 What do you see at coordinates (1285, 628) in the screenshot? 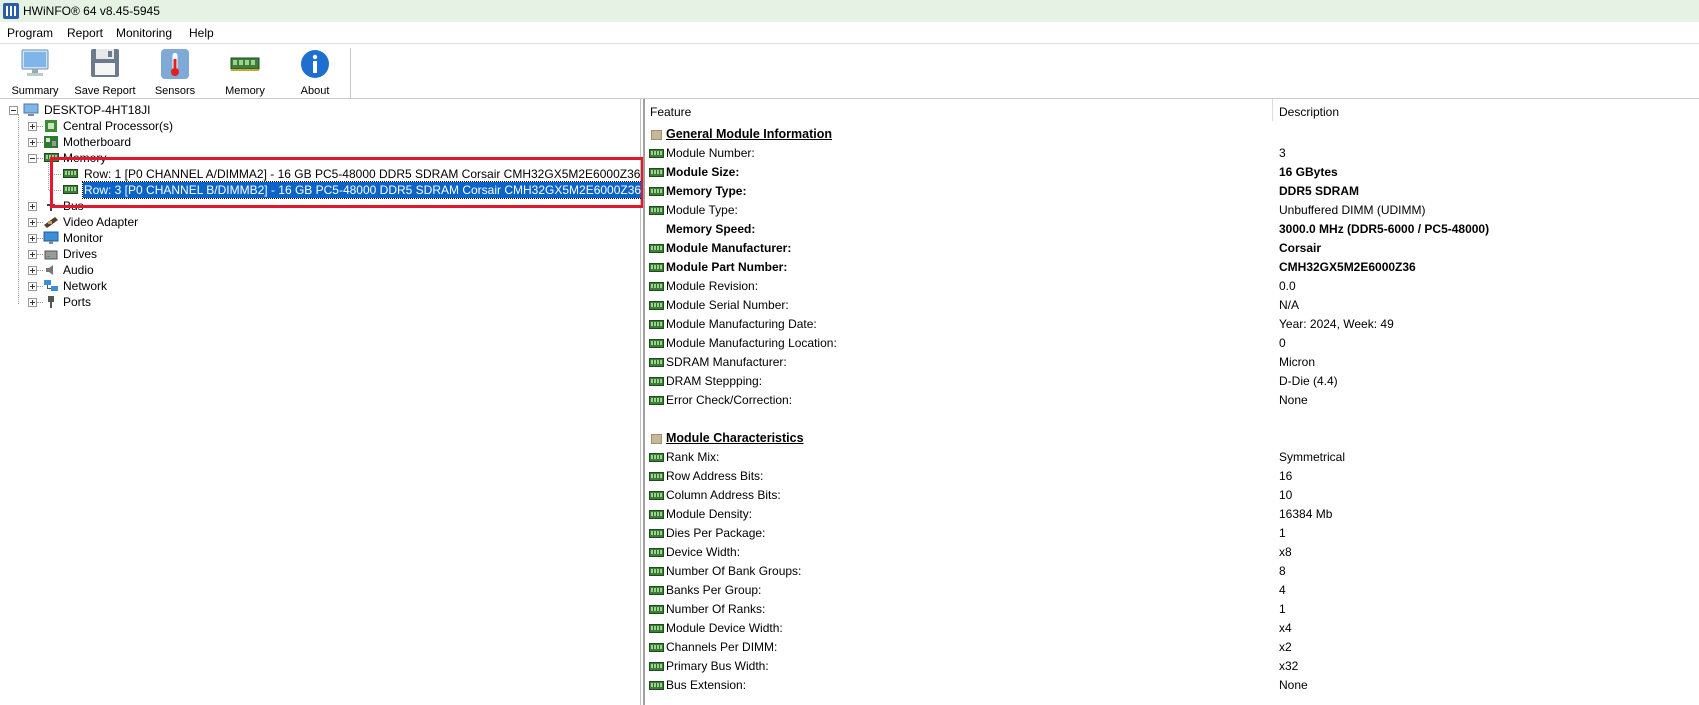
I see `description-value: x4` at bounding box center [1285, 628].